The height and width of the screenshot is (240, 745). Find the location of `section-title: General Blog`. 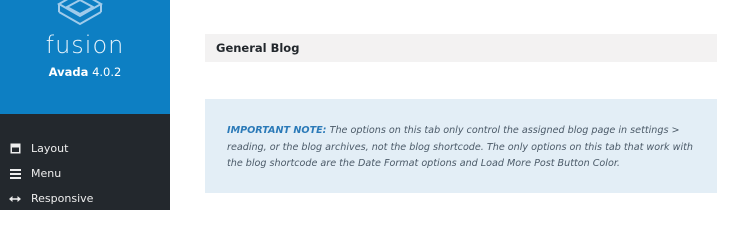

section-title: General Blog is located at coordinates (461, 48).